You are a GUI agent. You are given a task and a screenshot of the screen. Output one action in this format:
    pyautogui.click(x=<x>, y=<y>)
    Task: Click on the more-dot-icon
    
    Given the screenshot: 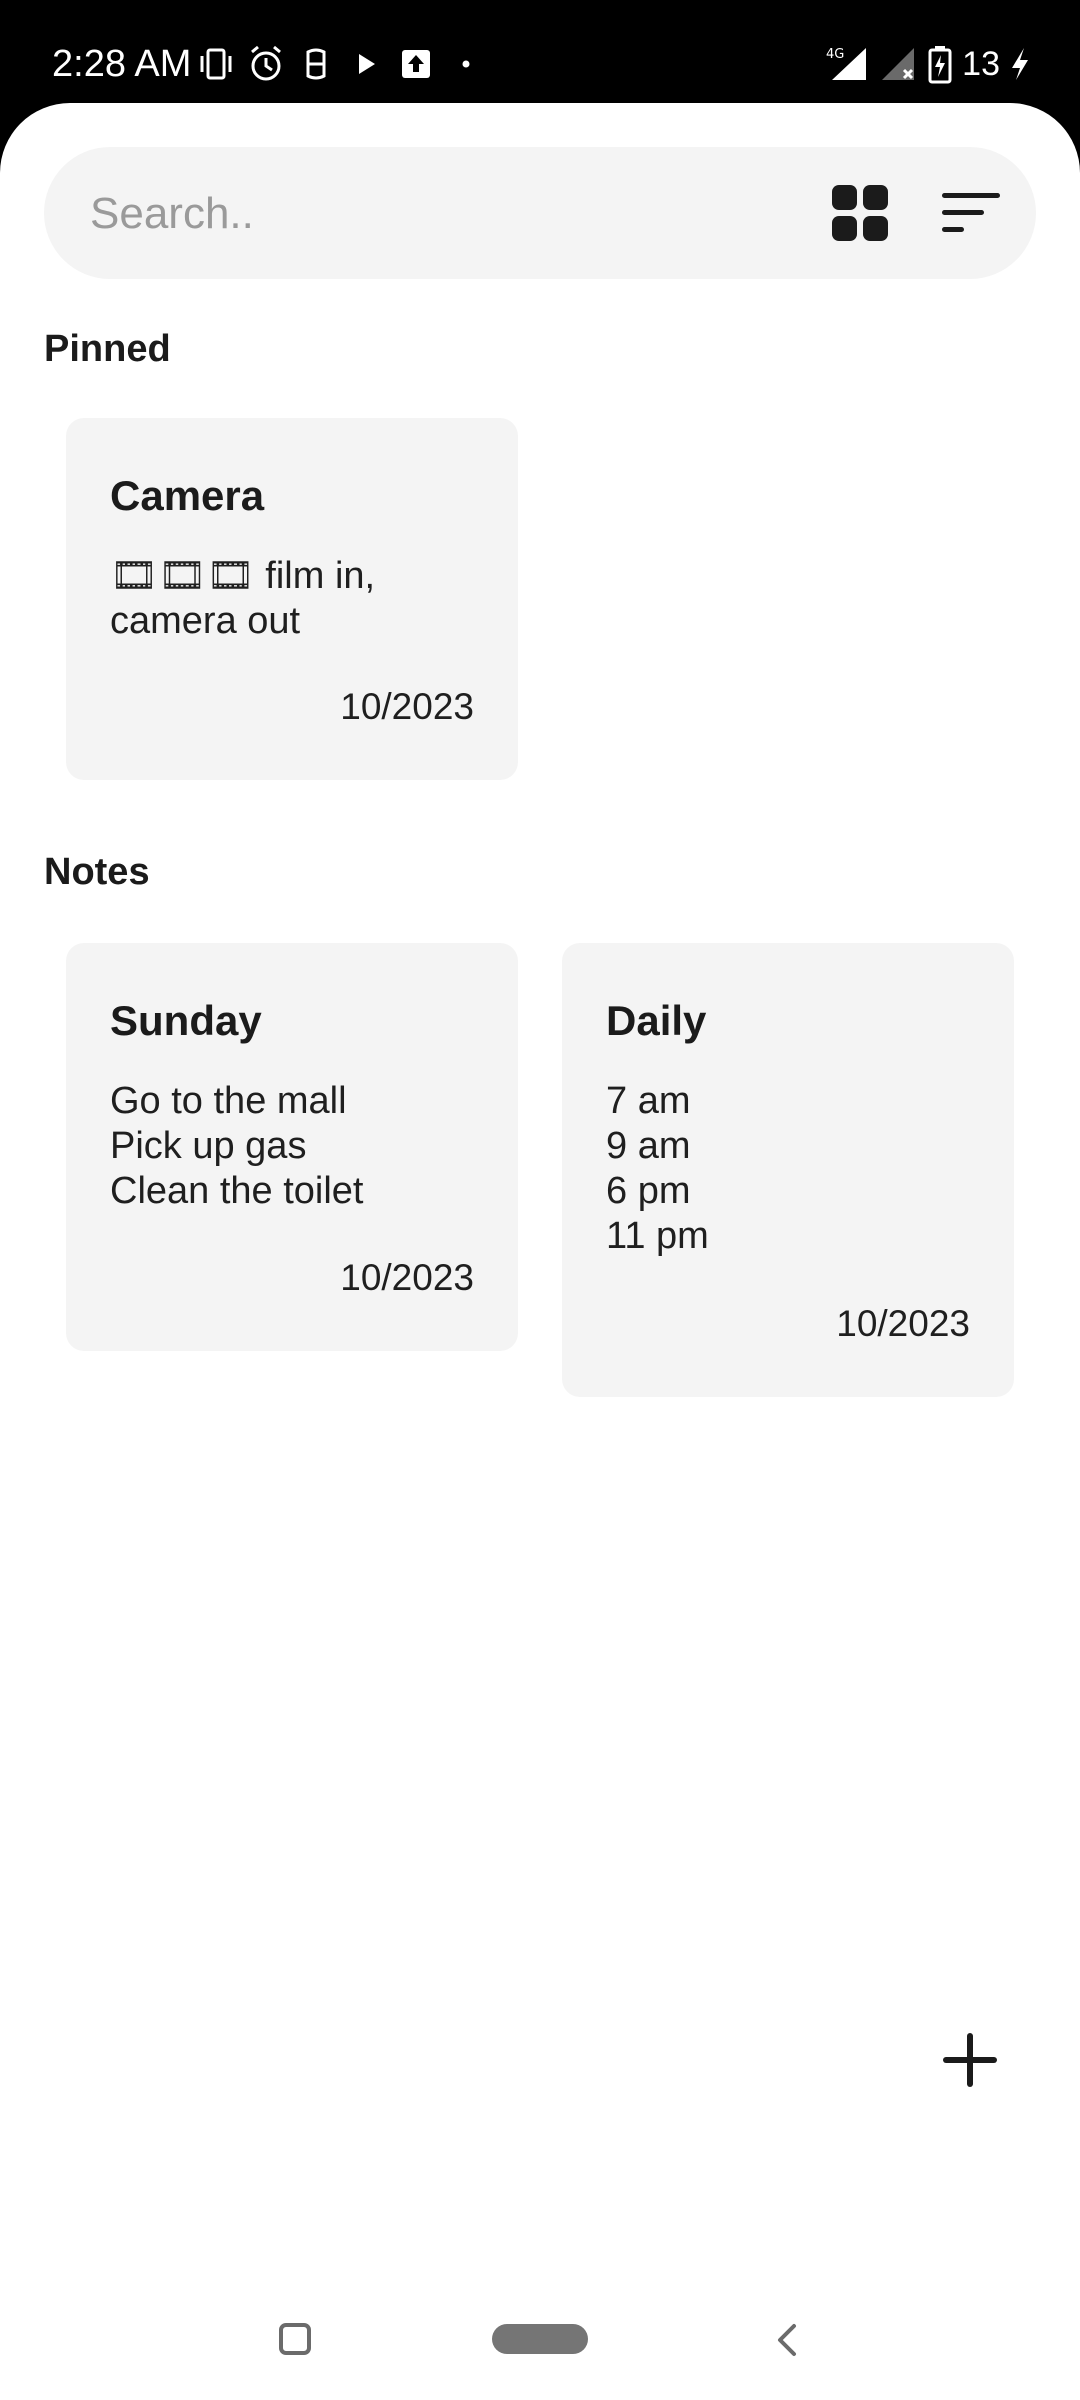 What is the action you would take?
    pyautogui.click(x=466, y=64)
    